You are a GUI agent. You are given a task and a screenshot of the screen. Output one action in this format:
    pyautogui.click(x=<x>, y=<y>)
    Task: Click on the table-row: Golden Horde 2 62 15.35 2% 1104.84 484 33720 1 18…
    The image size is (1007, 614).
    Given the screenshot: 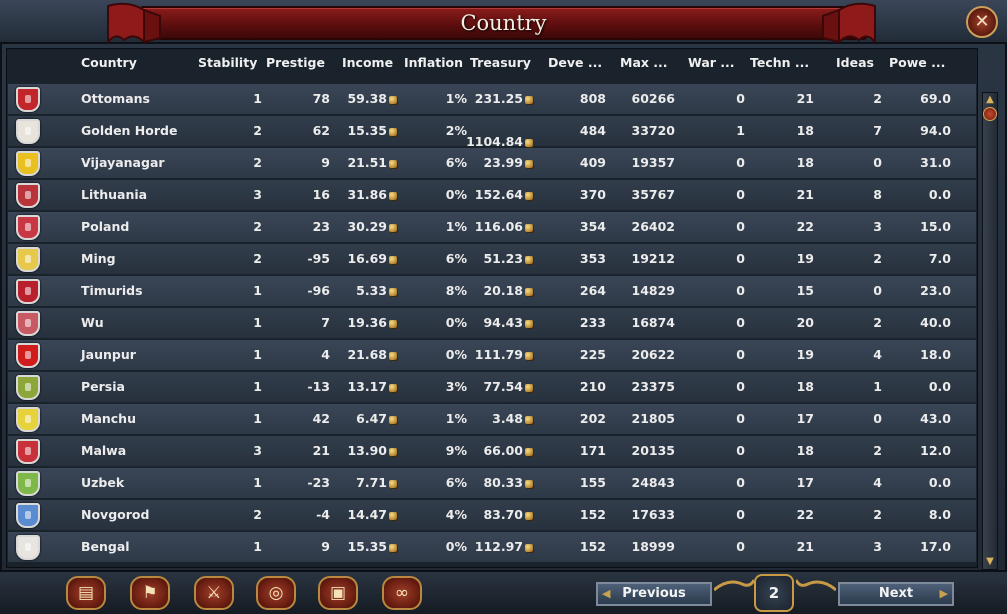 What is the action you would take?
    pyautogui.click(x=492, y=132)
    